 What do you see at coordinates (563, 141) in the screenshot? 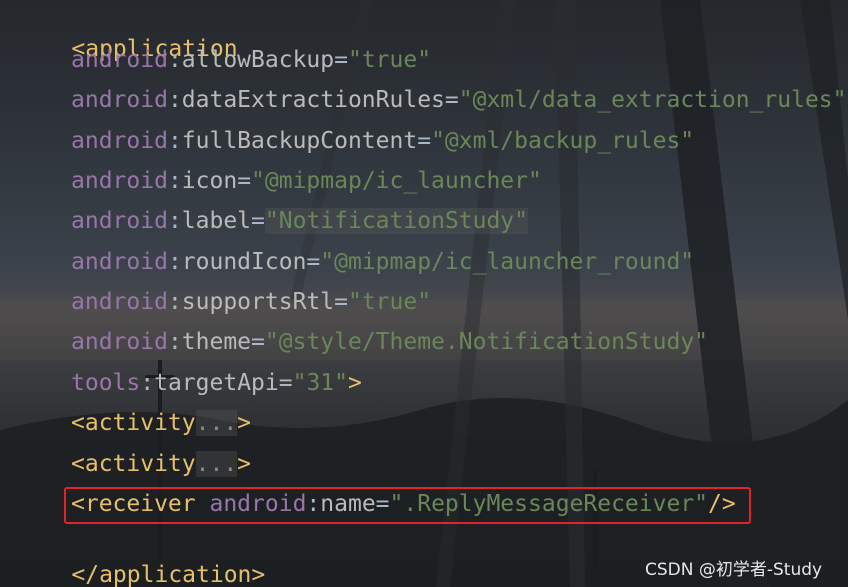
I see `attr-value: "@xml/backup_rules"` at bounding box center [563, 141].